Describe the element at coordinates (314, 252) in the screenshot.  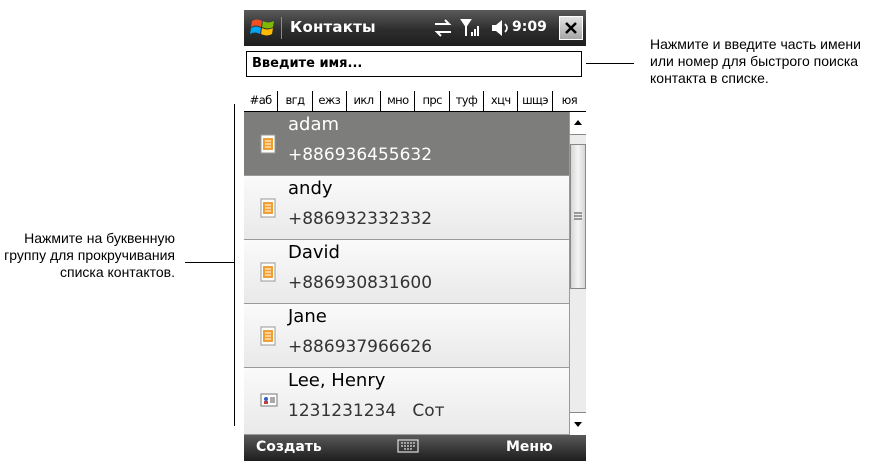
I see `contact-name: David` at that location.